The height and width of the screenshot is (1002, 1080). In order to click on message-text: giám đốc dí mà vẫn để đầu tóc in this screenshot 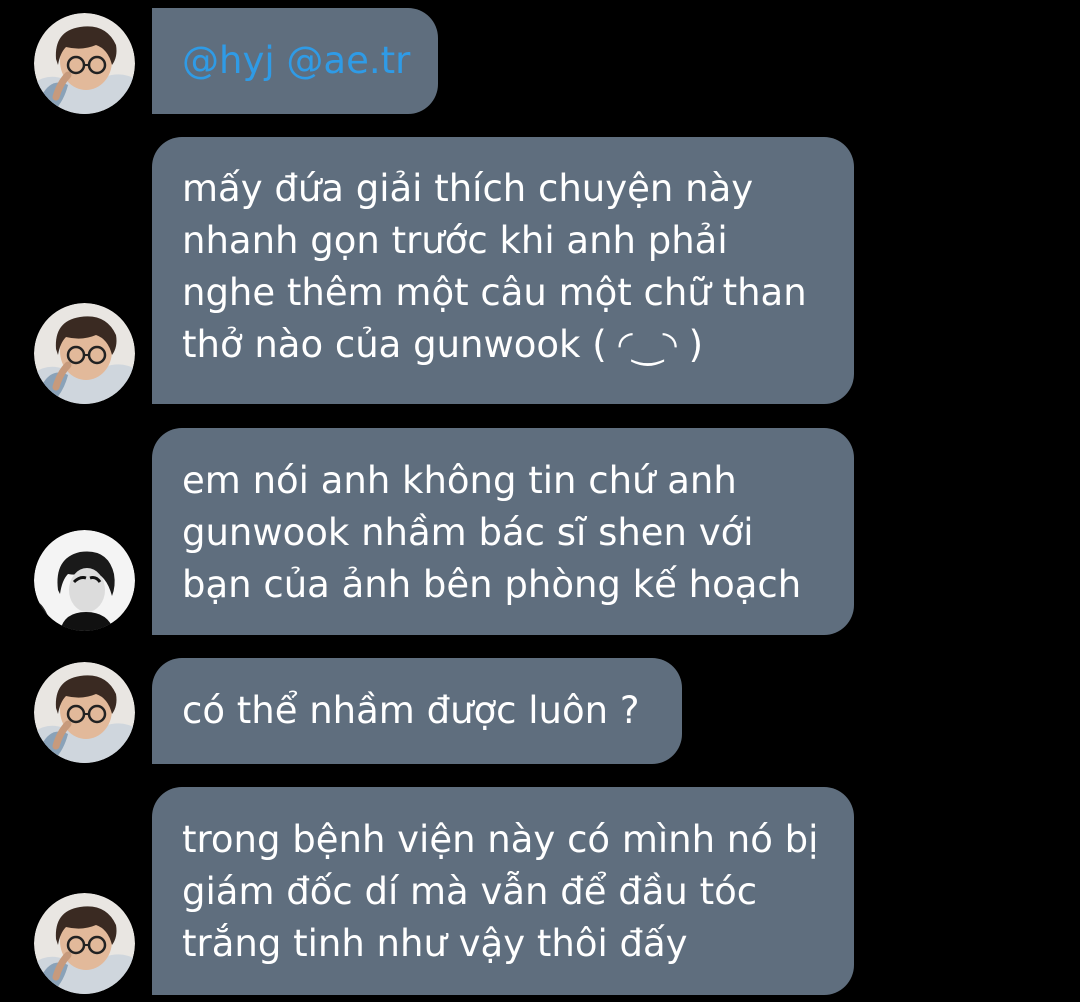, I will do `click(470, 891)`.